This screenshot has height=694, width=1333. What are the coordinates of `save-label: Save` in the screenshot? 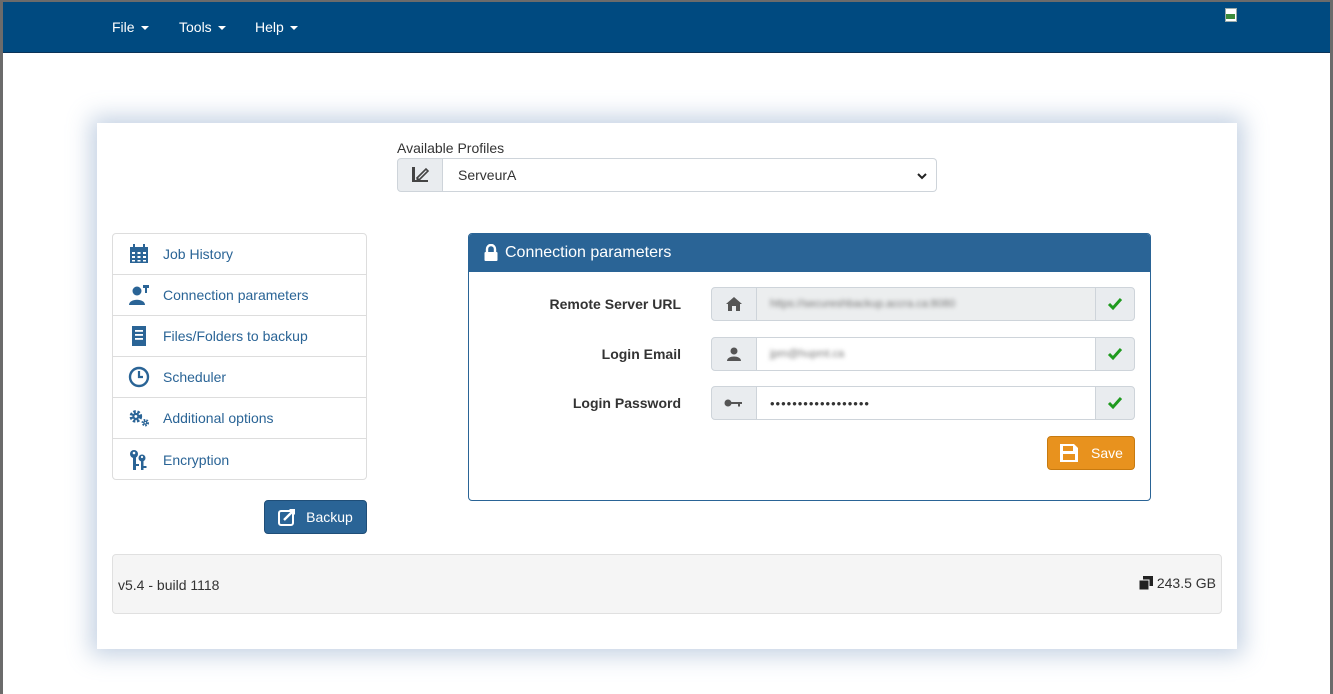 It's located at (1107, 453).